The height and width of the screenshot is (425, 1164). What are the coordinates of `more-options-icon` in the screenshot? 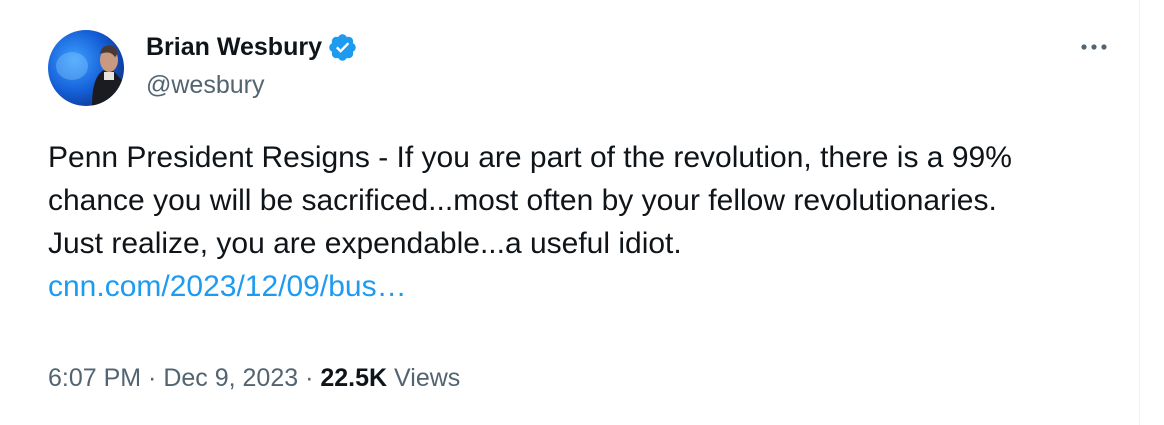 It's located at (1094, 47).